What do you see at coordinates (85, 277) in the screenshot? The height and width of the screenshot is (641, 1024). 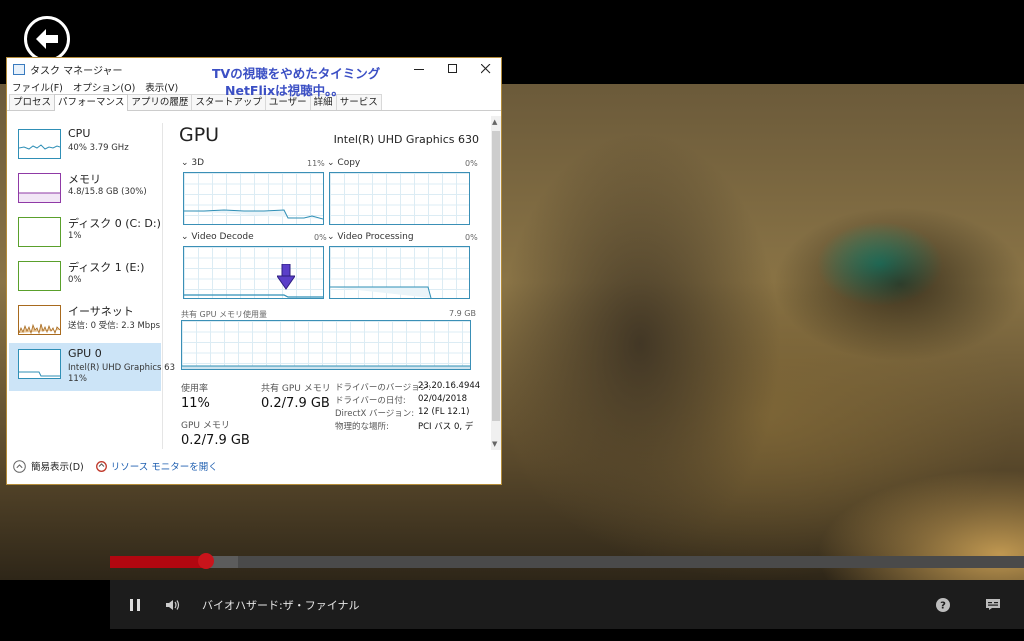 I see `sidebar-item-disk-1: ディスク 1 (E:) 0%` at bounding box center [85, 277].